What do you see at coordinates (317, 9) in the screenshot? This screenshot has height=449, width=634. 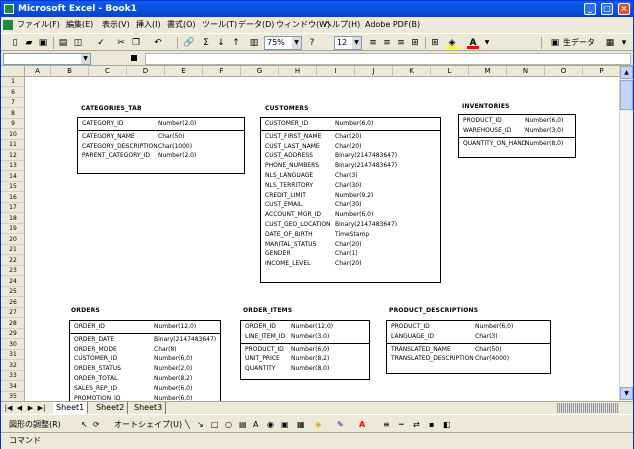 I see `title-bar: Microsoft Excel - Book1 _ □ ×` at bounding box center [317, 9].